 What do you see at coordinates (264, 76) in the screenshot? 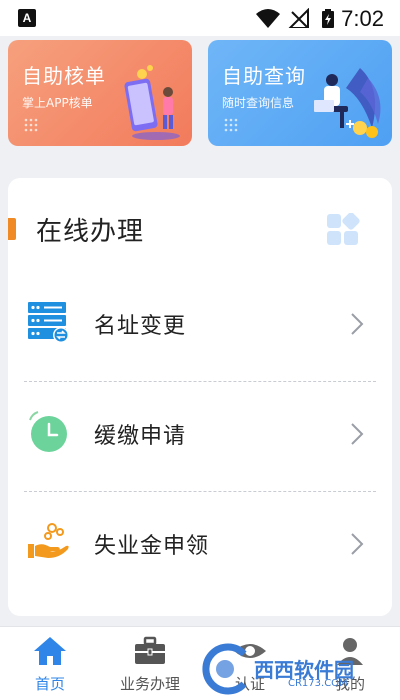
I see `card-title: 自助查询` at bounding box center [264, 76].